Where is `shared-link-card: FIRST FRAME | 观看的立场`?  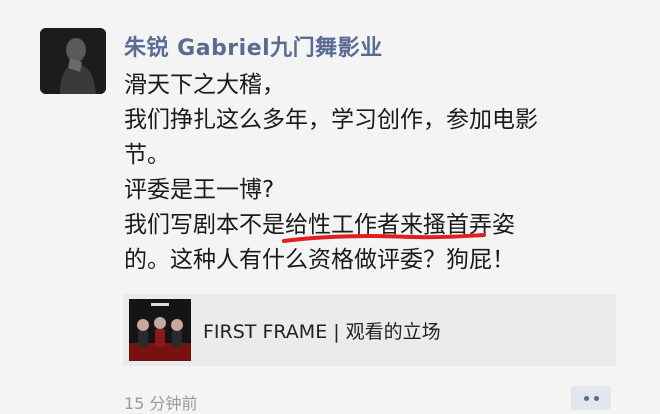
shared-link-card: FIRST FRAME | 观看的立场 is located at coordinates (369, 330).